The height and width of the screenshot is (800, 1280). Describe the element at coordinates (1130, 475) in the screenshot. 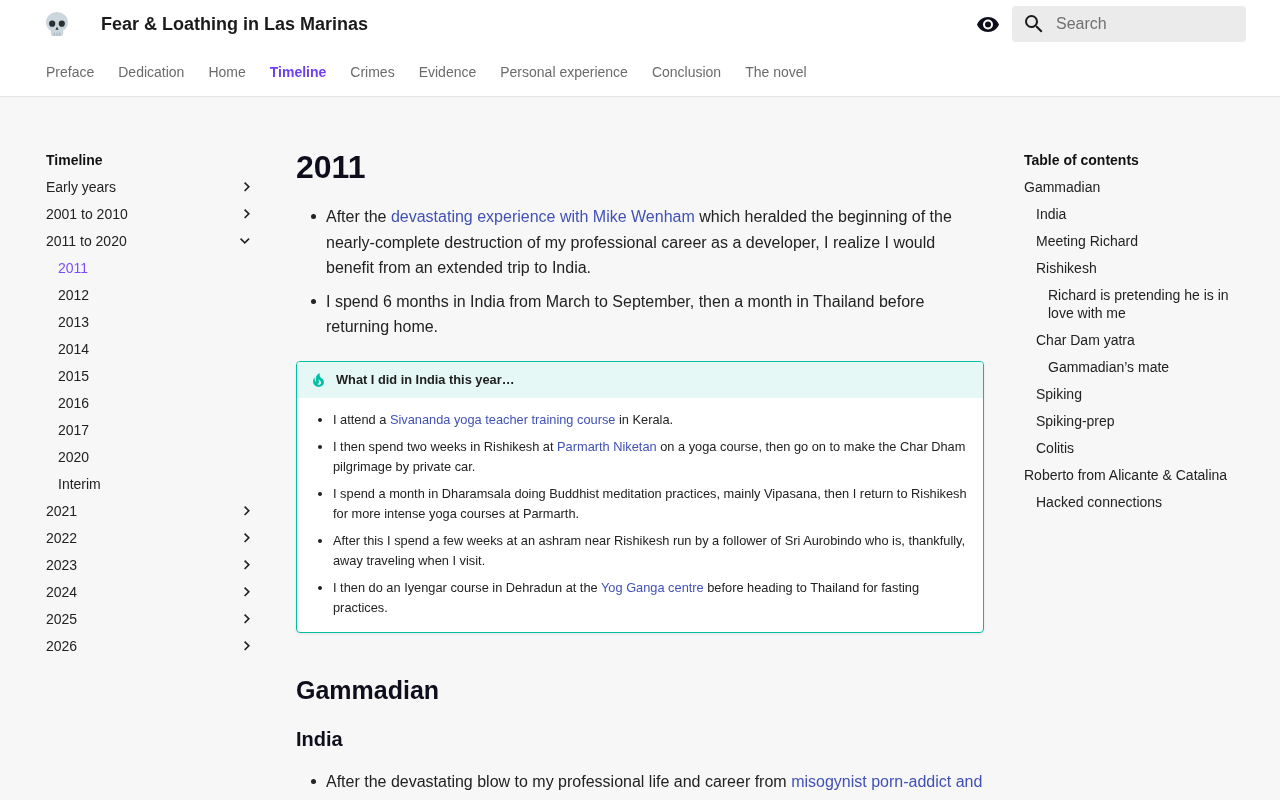

I see `toc-link: Roberto from Alicante & Catalina` at that location.